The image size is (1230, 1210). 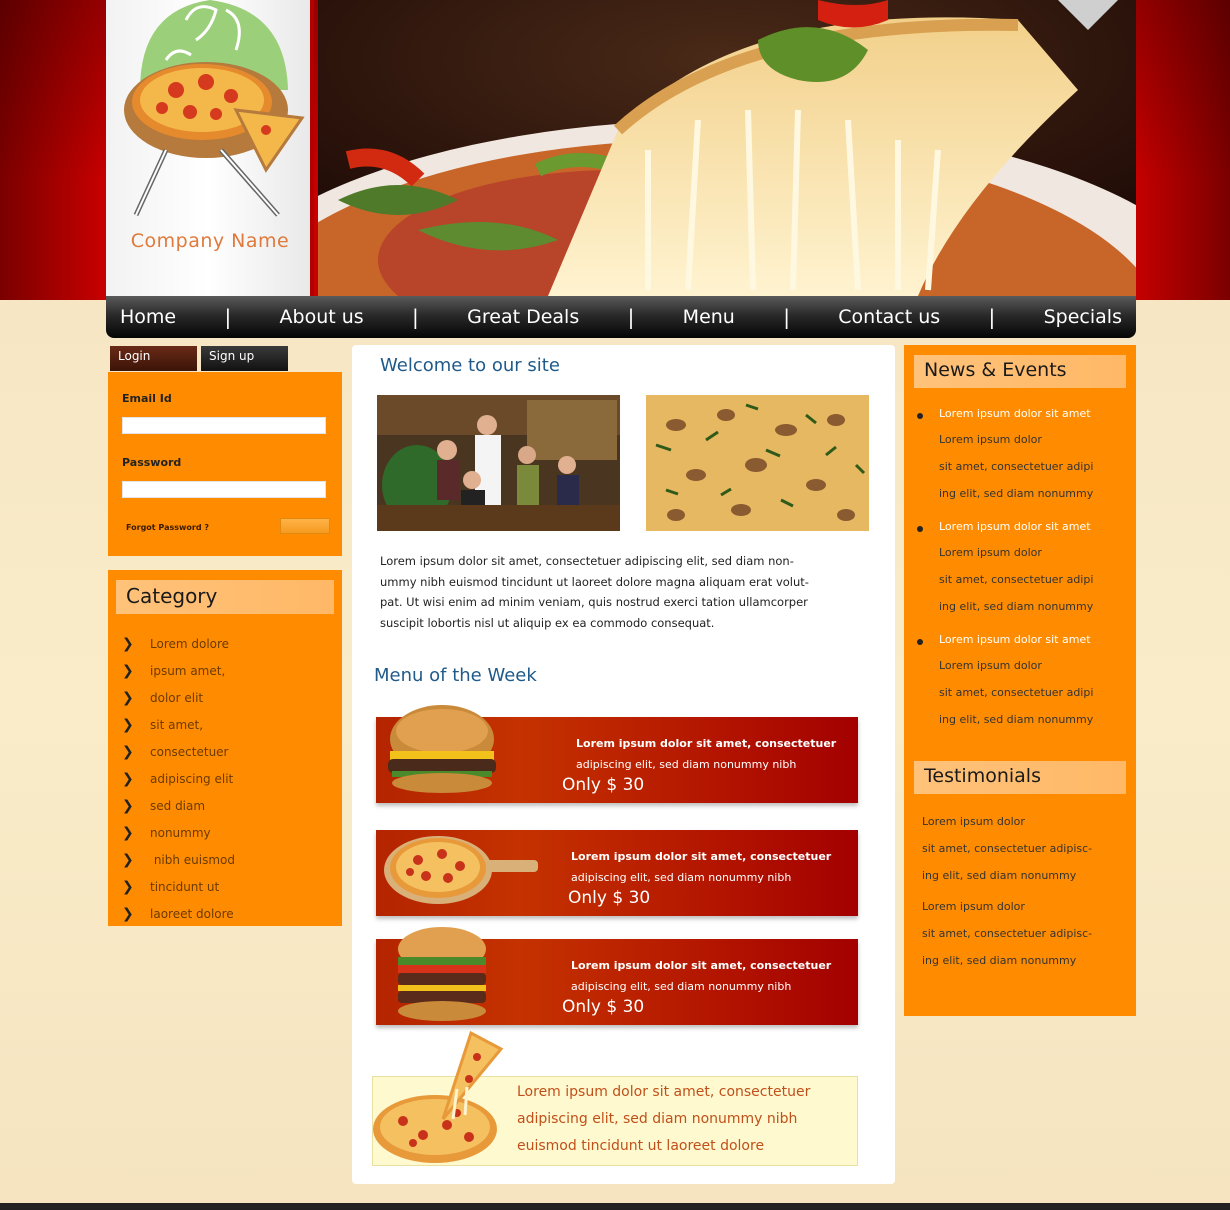 What do you see at coordinates (225, 832) in the screenshot?
I see `list-item: ❯ nonummy` at bounding box center [225, 832].